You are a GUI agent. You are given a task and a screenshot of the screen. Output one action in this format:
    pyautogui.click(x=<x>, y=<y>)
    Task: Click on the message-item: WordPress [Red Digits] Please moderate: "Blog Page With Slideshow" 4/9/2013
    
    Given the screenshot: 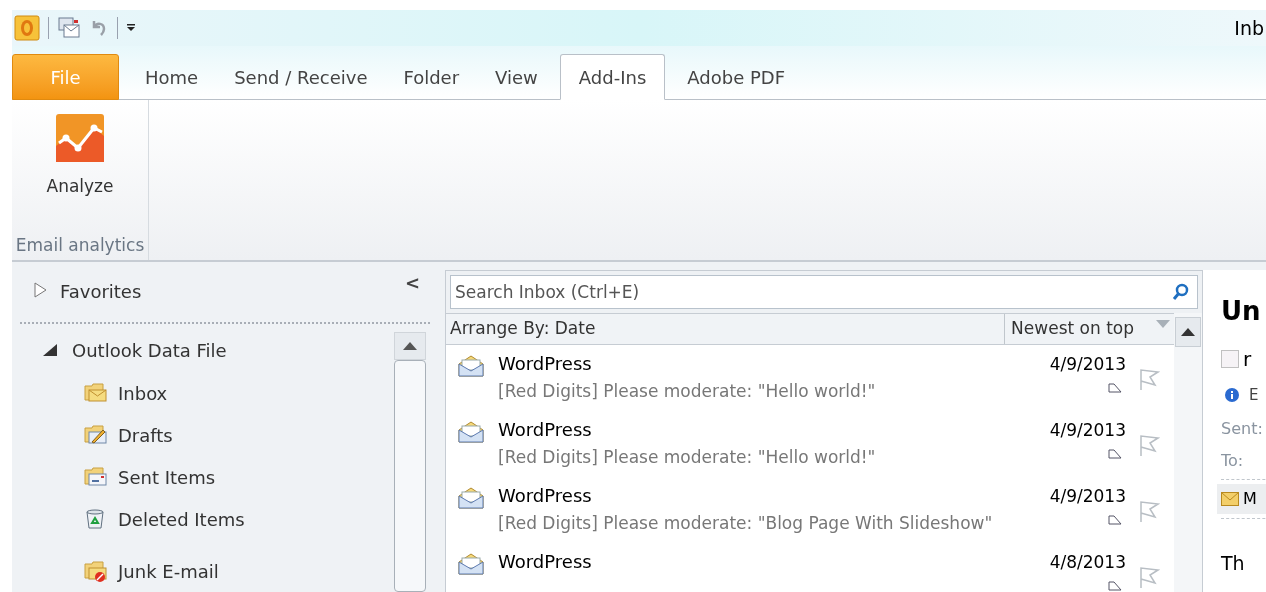 What is the action you would take?
    pyautogui.click(x=810, y=514)
    